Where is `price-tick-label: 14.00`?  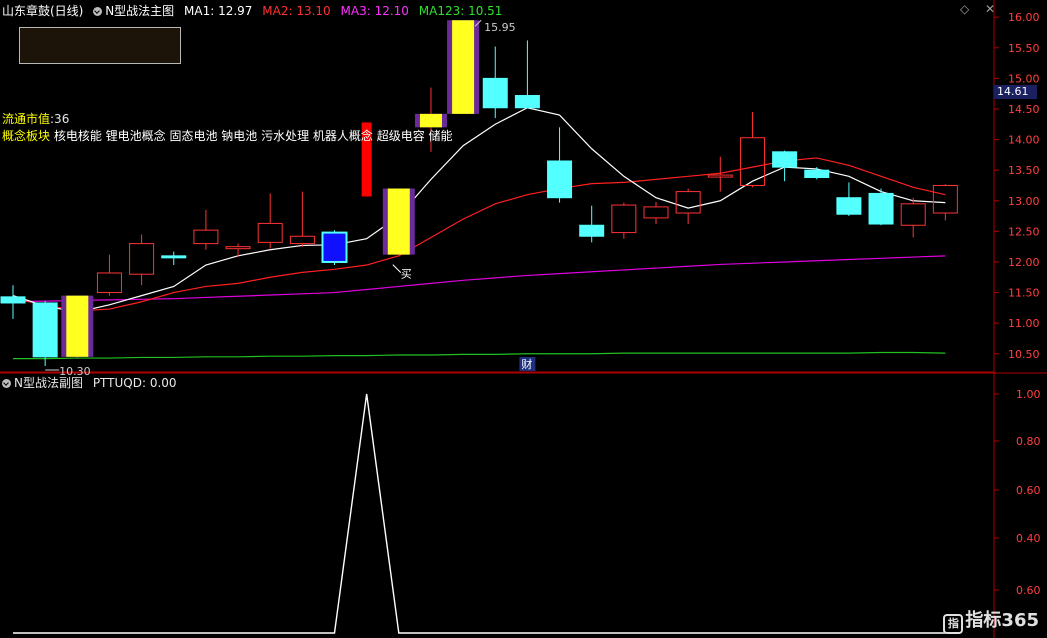
price-tick-label: 14.00 is located at coordinates (1024, 140).